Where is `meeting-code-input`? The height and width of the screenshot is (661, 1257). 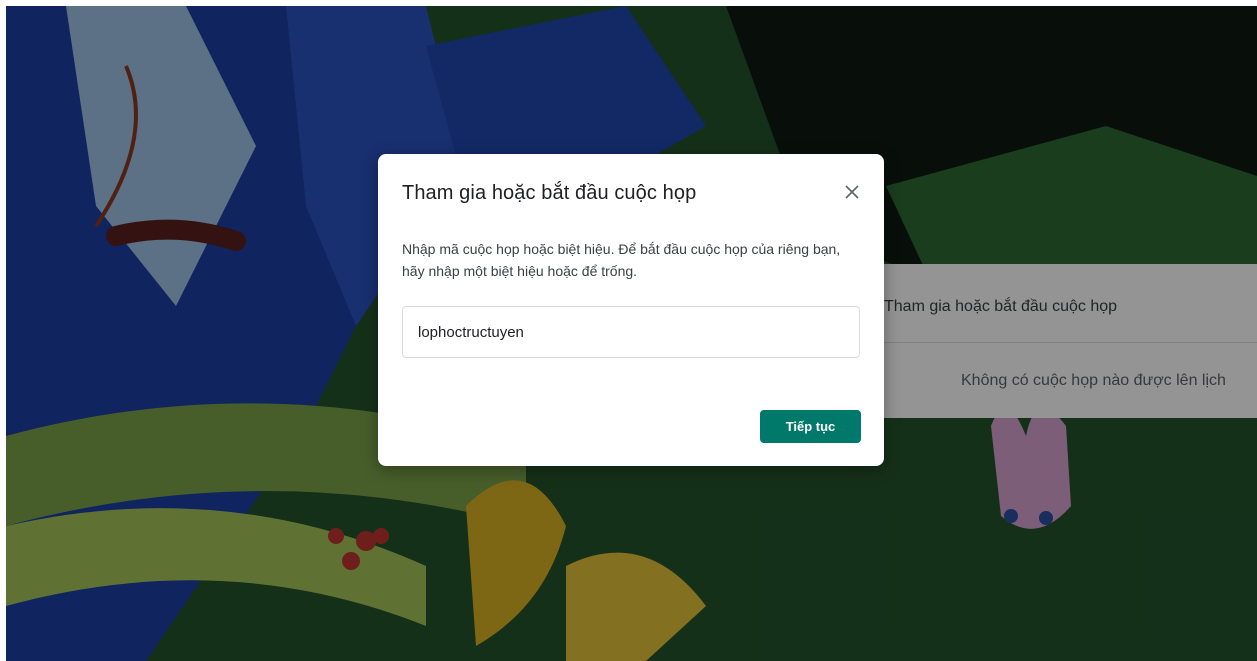
meeting-code-input is located at coordinates (631, 332).